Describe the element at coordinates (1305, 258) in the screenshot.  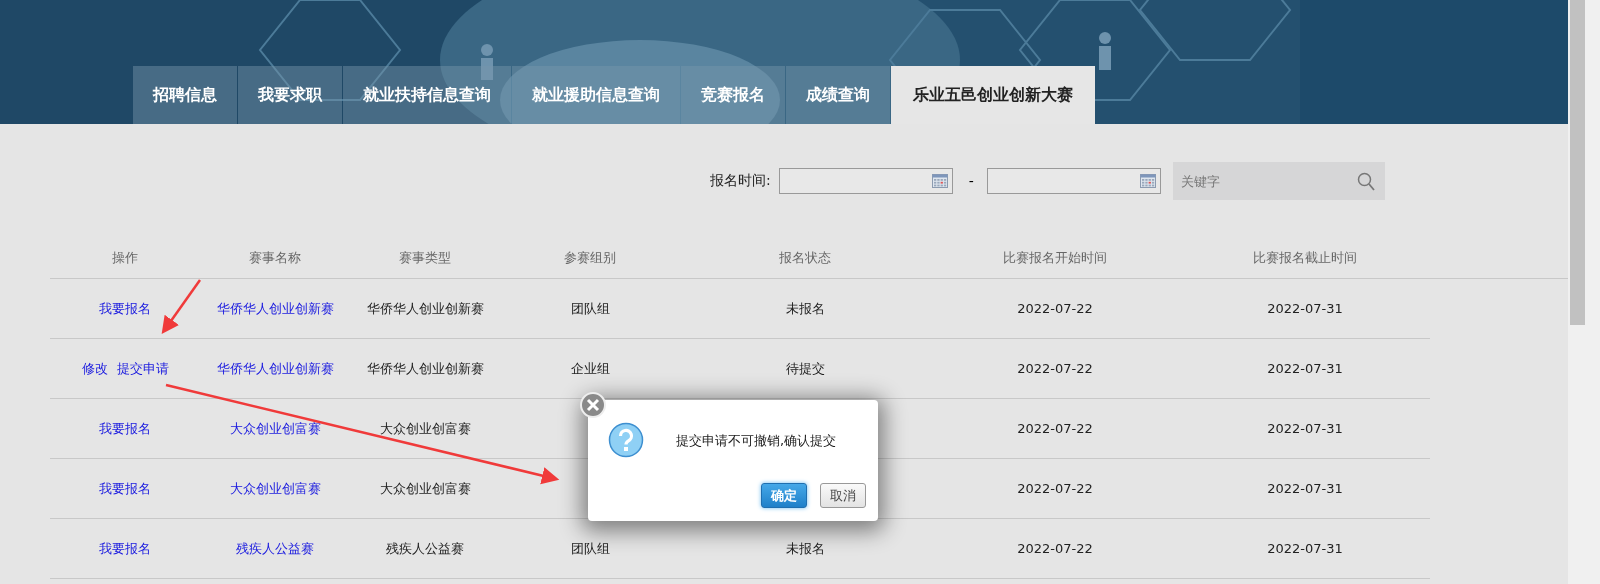
I see `column-header: 比赛报名截止时间` at that location.